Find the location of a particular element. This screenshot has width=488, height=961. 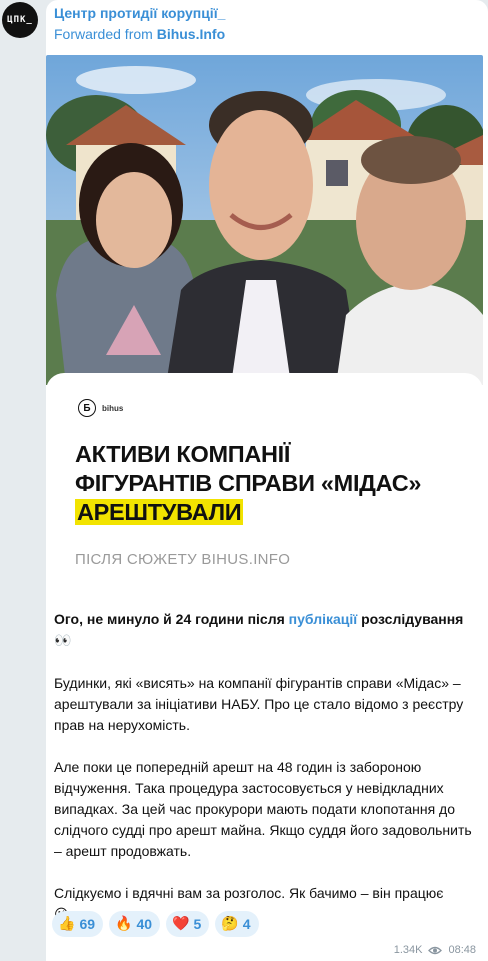

eyes-emoji: 👀 is located at coordinates (63, 641).